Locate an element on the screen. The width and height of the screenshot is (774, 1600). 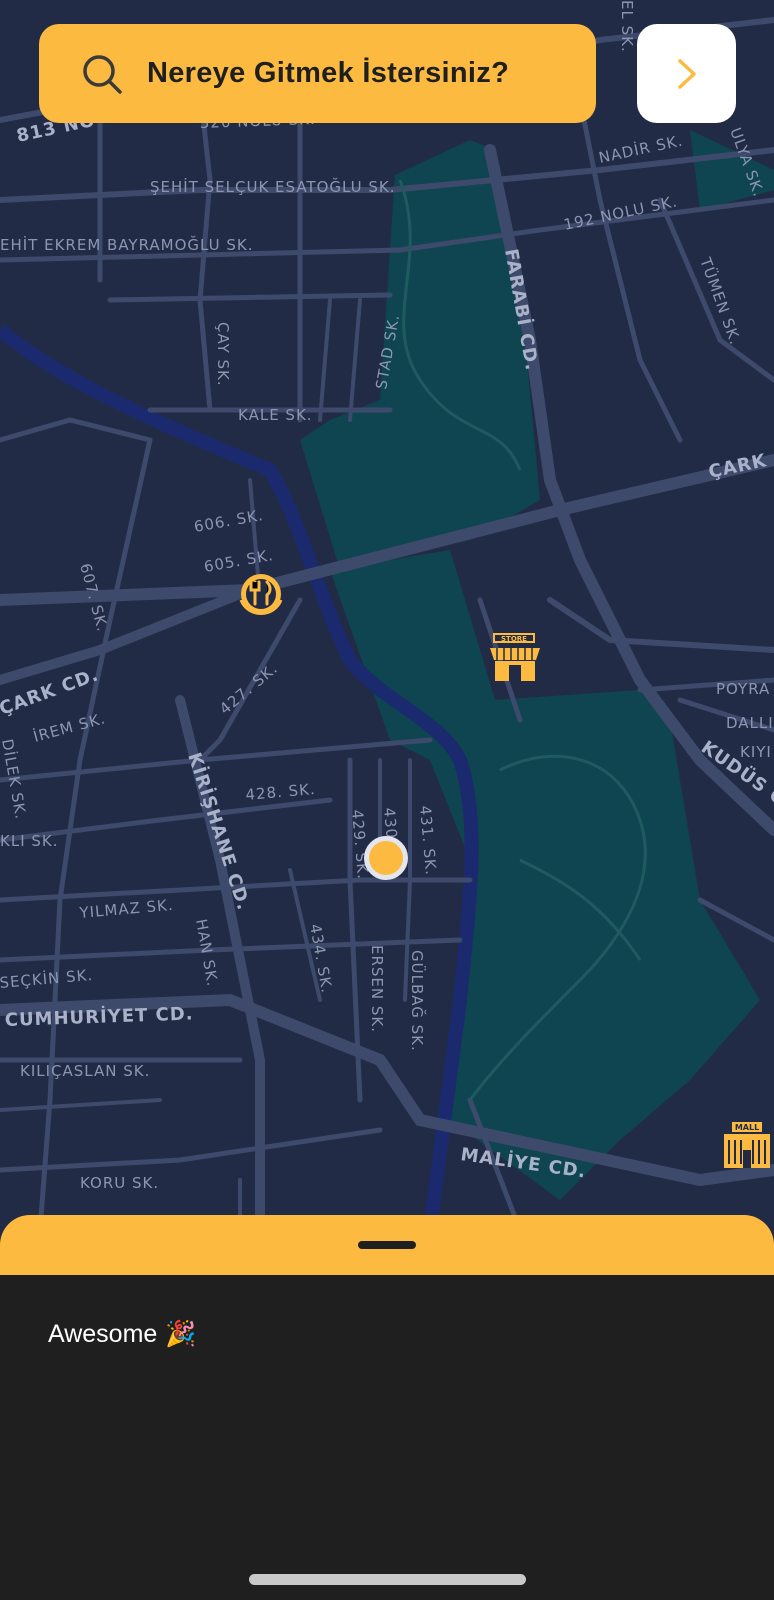
street-label: KILIÇASLAN SK. is located at coordinates (85, 1071).